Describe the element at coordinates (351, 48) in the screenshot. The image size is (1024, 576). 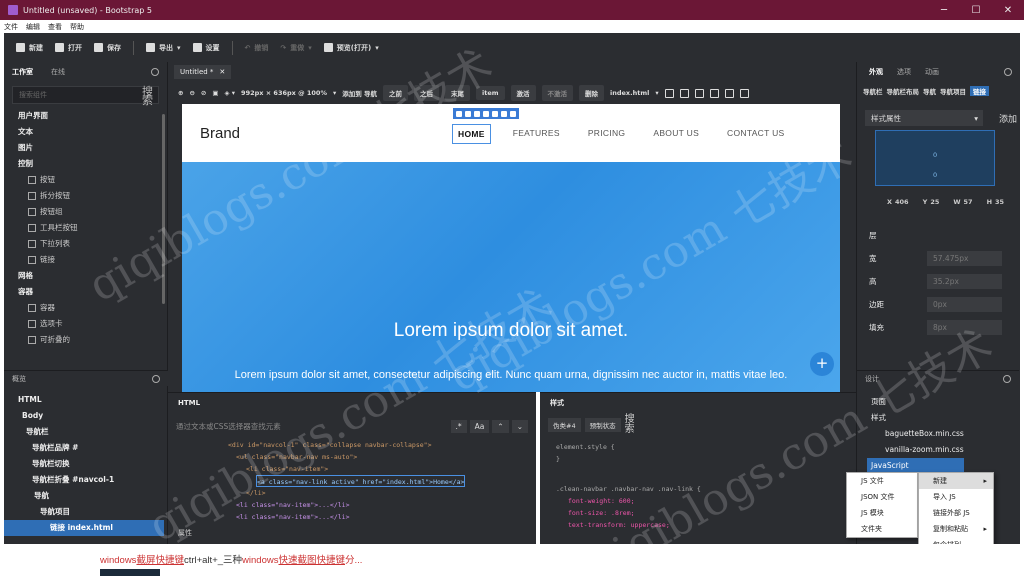
I see `preview-button: 预览(打开) ▾` at that location.